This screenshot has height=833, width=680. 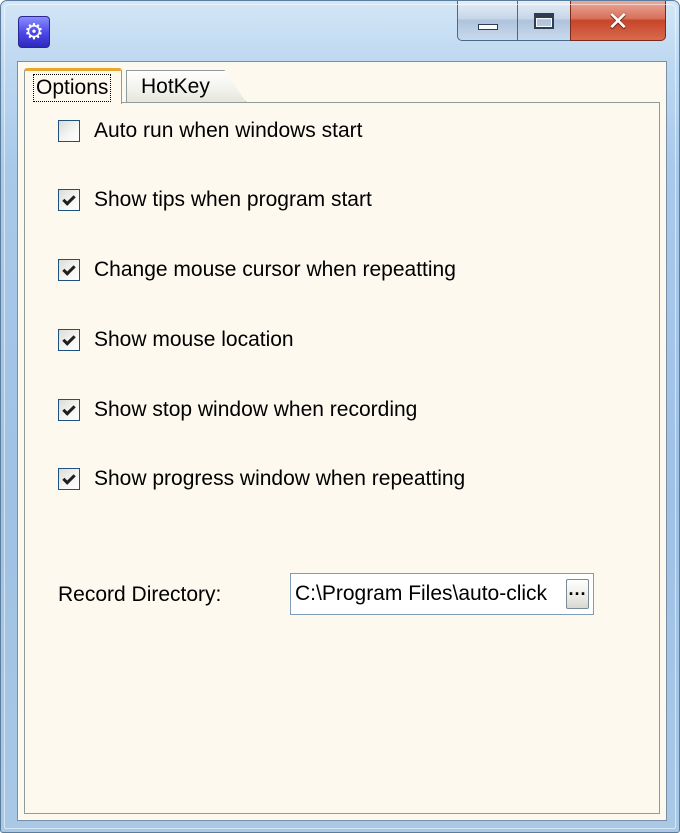 I want to click on tab-options-label: Options, so click(x=72, y=87).